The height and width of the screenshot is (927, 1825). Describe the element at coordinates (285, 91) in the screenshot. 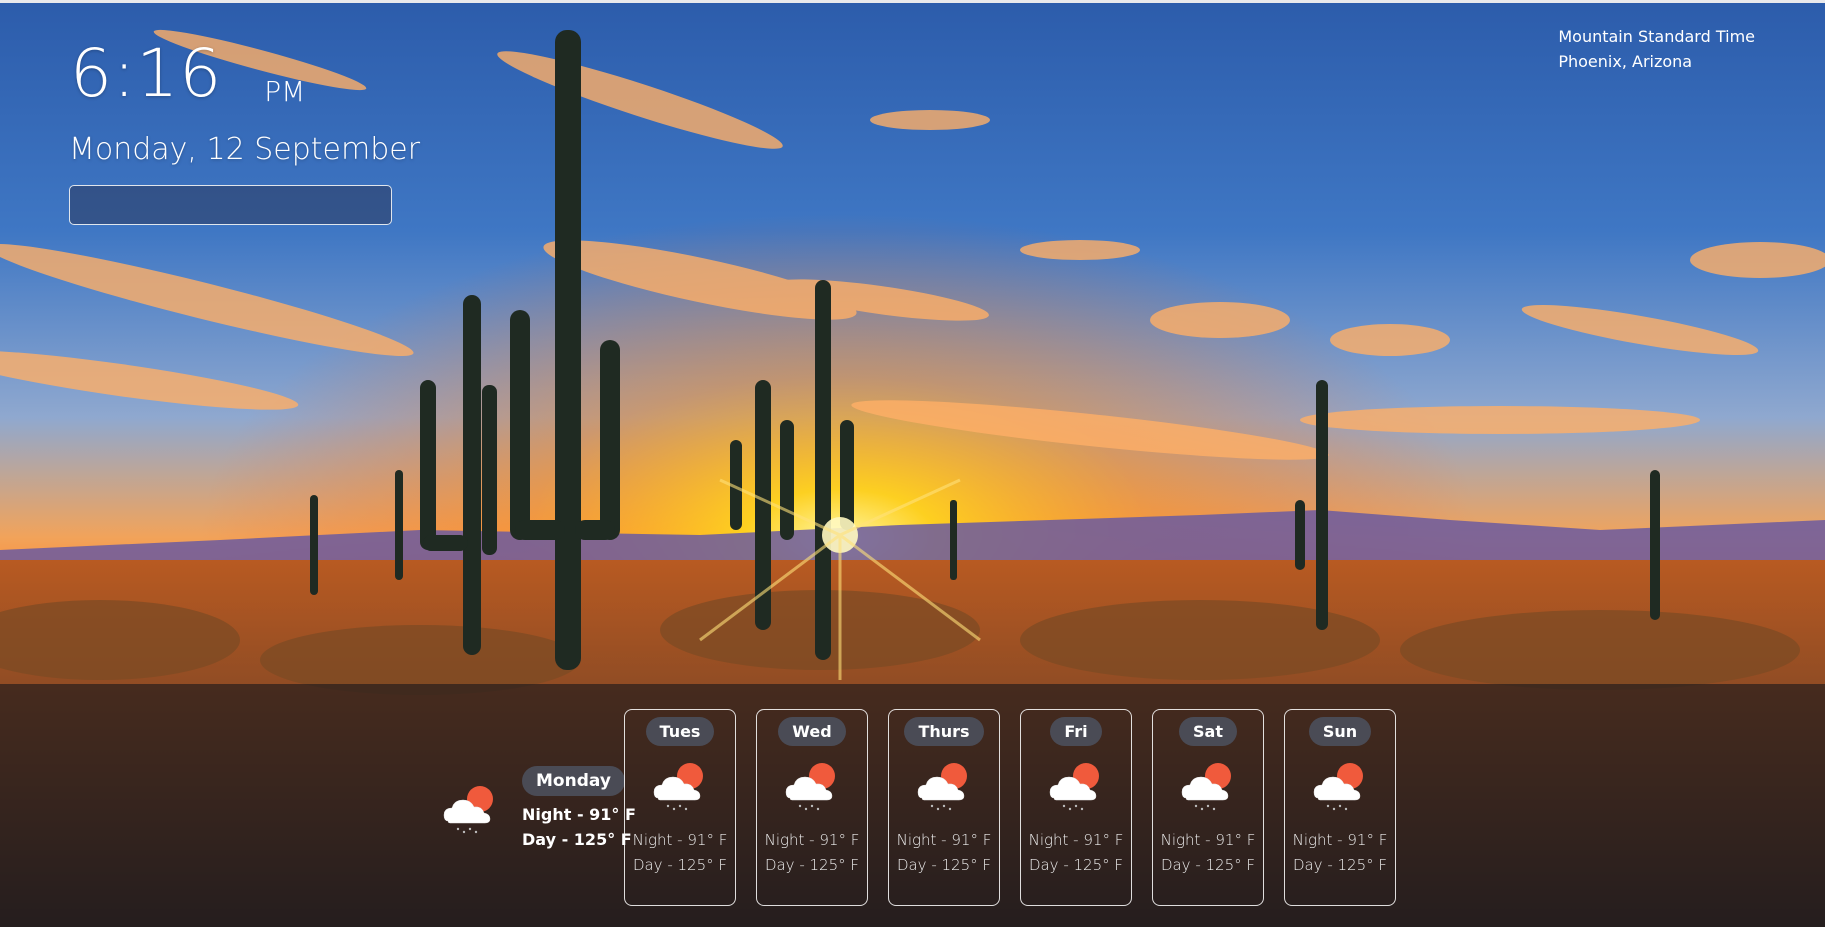

I see `clock-ampm: PM` at that location.